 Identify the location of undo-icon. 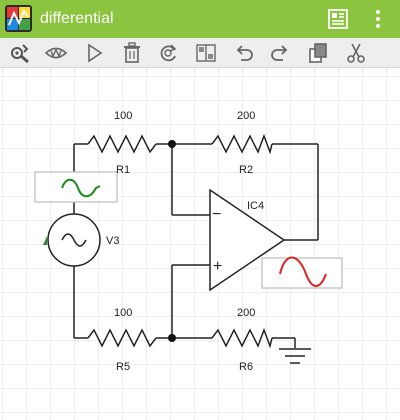
(244, 53).